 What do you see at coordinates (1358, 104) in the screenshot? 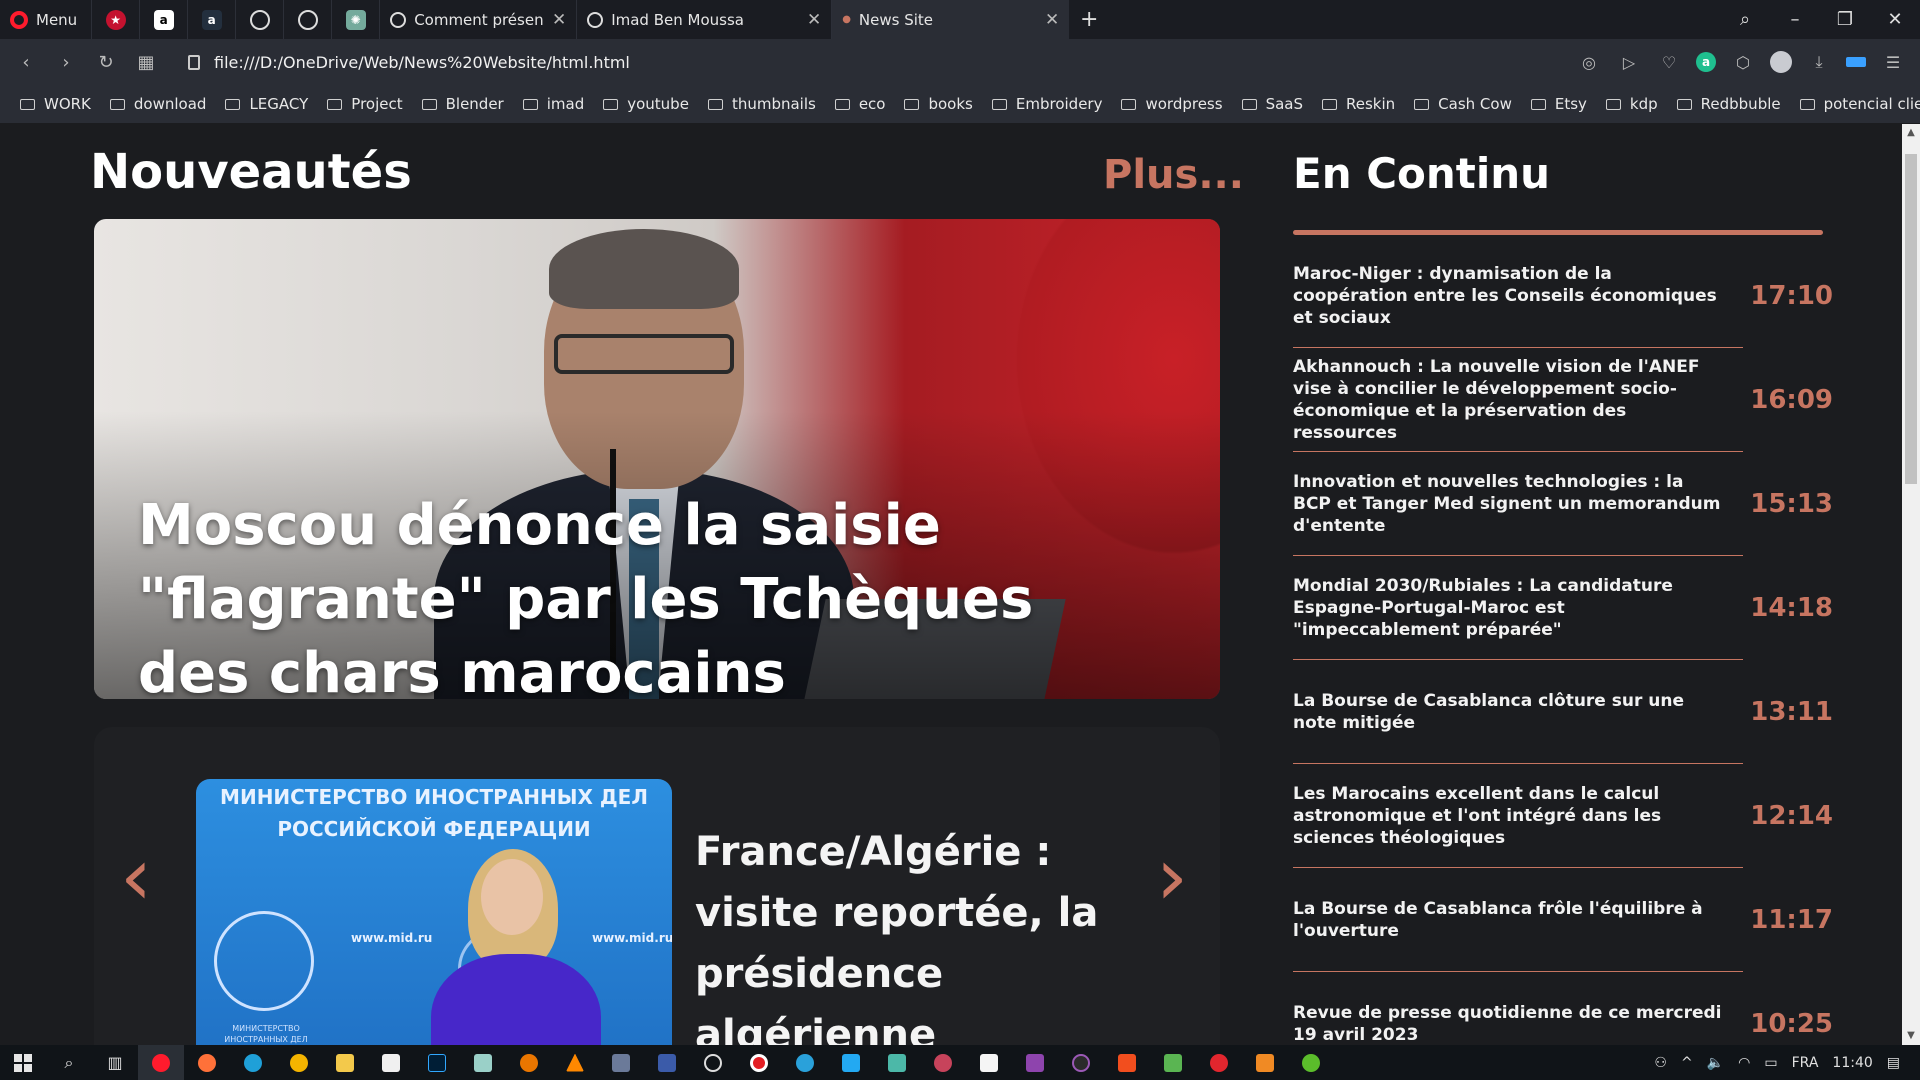
I see `bookmark-folder: Reskin` at bounding box center [1358, 104].